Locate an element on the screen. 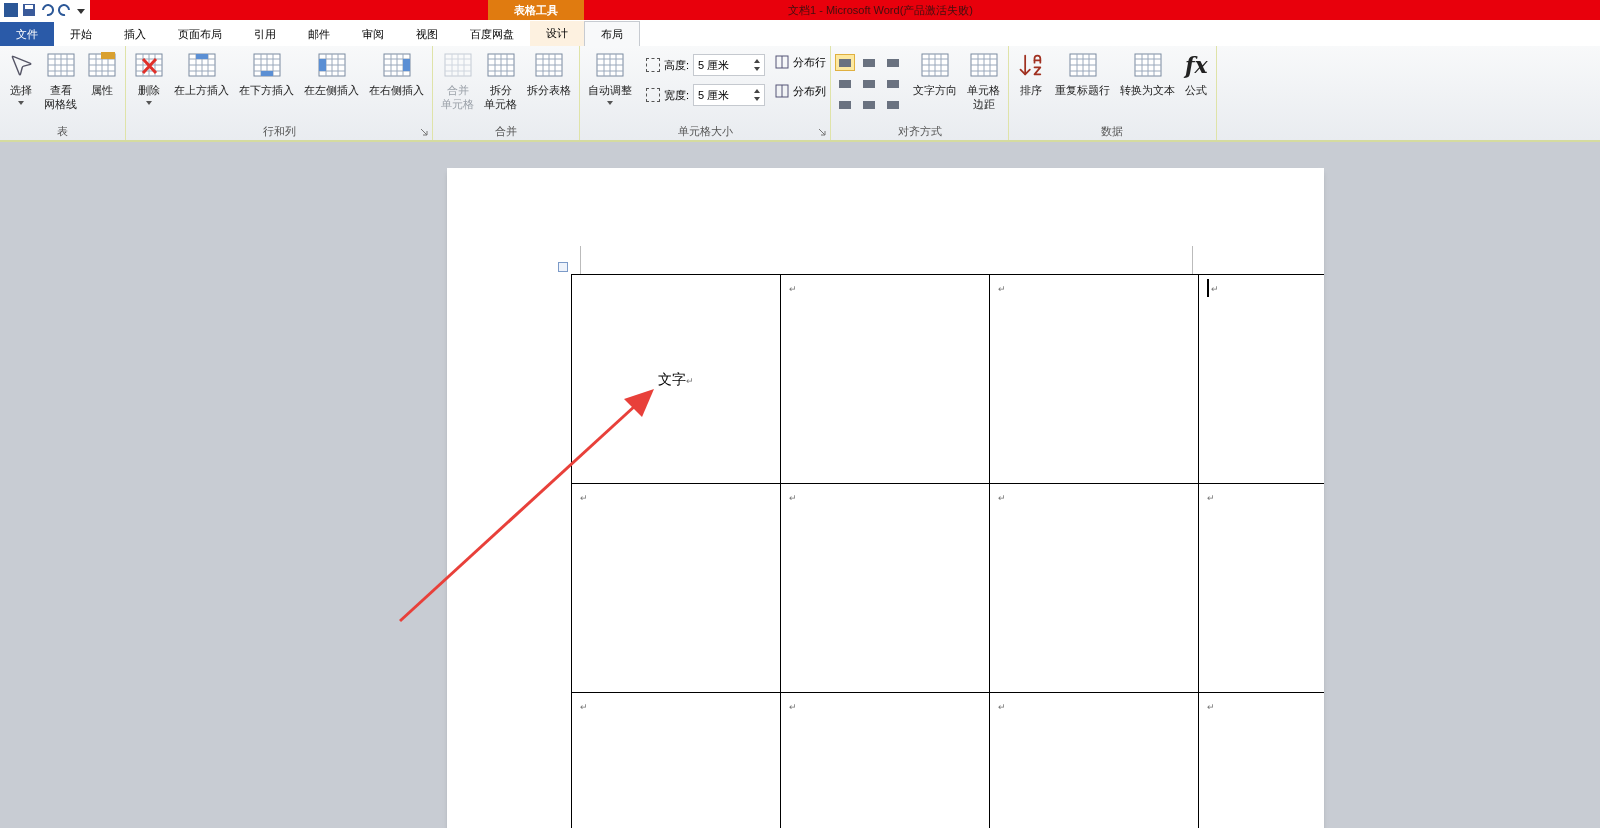  ribbon-button: 删除 is located at coordinates (149, 77).